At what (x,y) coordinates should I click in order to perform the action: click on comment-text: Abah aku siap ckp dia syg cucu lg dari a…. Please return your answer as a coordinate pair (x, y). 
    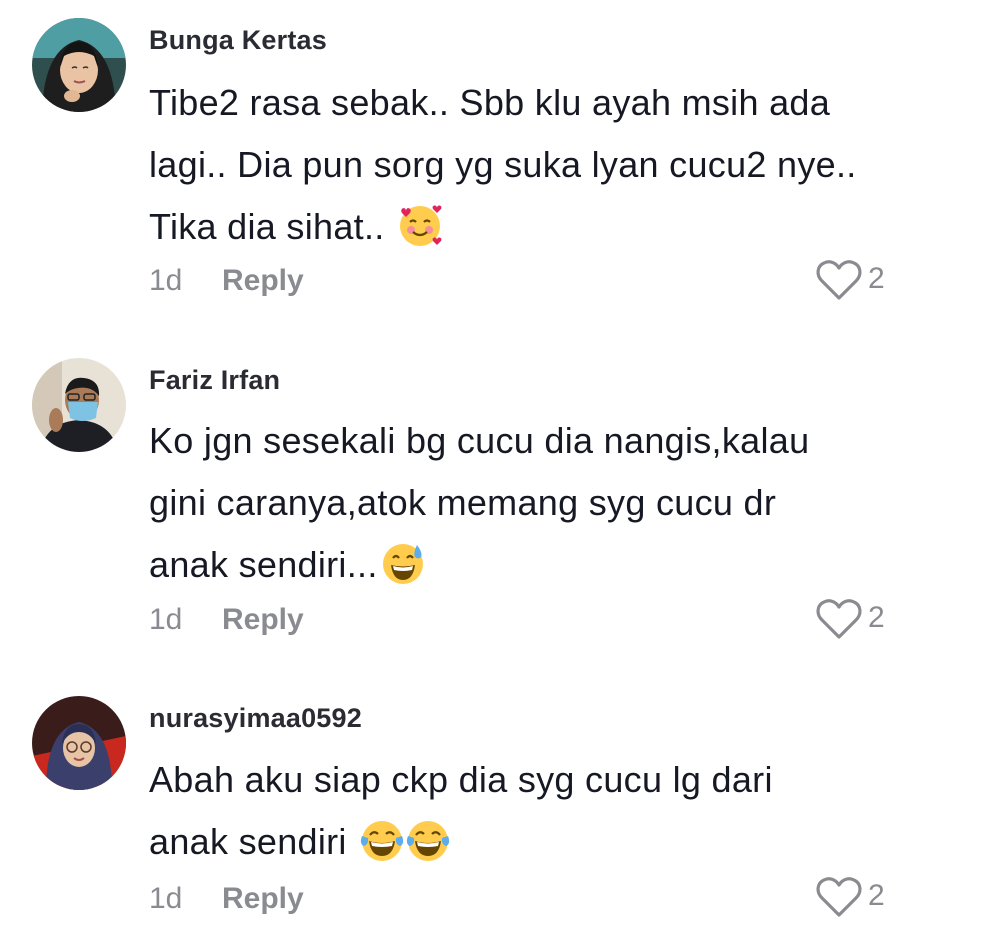
    Looking at the image, I should click on (544, 811).